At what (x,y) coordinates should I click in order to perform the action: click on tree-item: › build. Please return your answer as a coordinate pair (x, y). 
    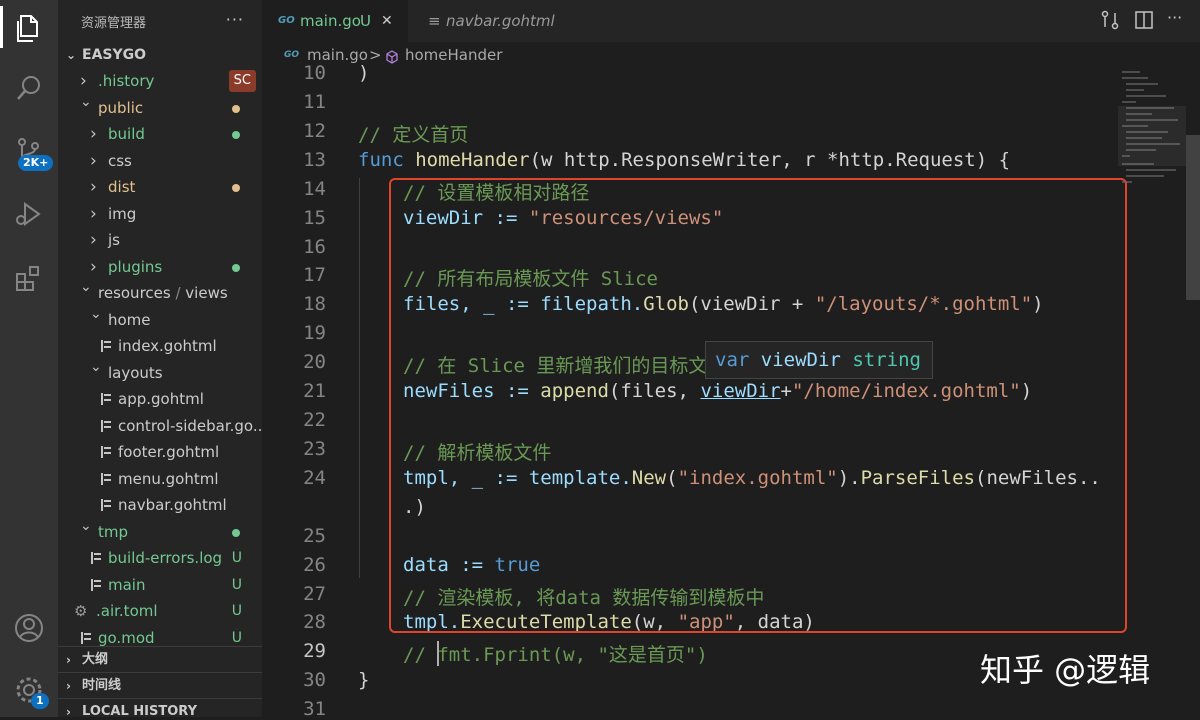
    Looking at the image, I should click on (160, 134).